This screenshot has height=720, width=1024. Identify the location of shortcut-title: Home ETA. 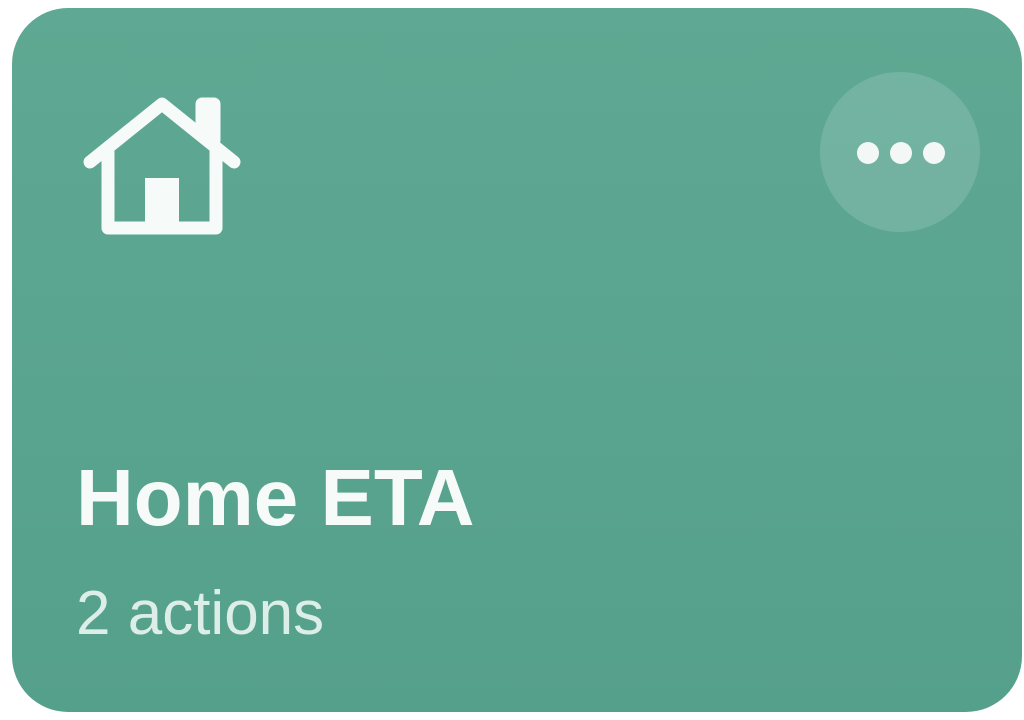
(275, 497).